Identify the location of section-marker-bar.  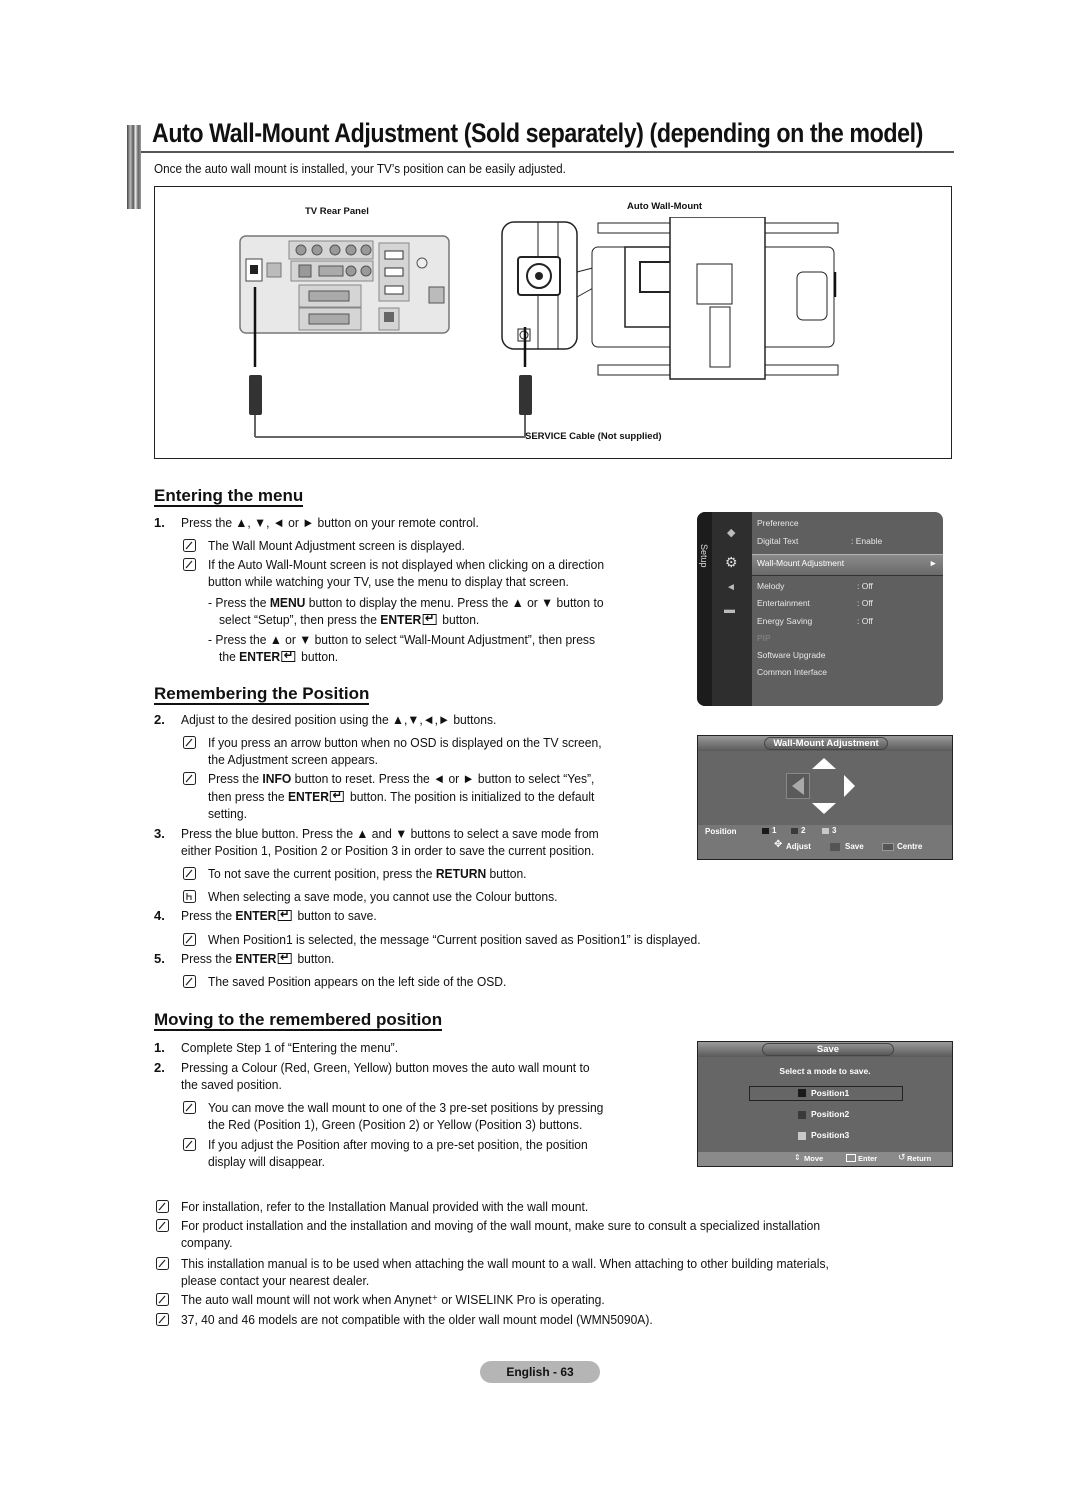
(134, 167).